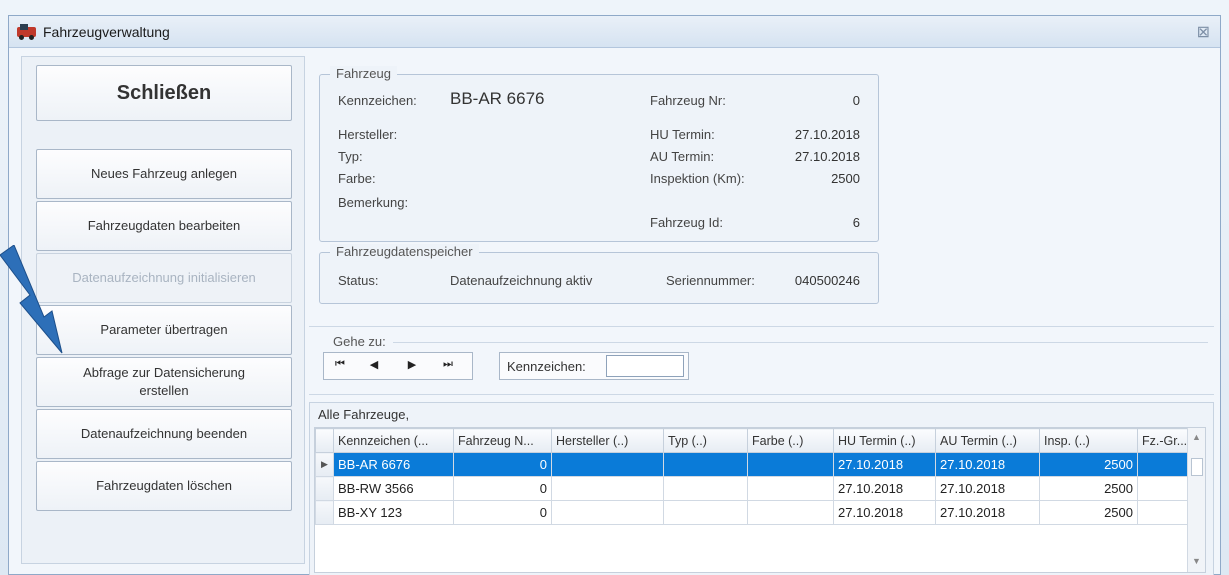  What do you see at coordinates (682, 156) in the screenshot?
I see `au-label: AU Termin:` at bounding box center [682, 156].